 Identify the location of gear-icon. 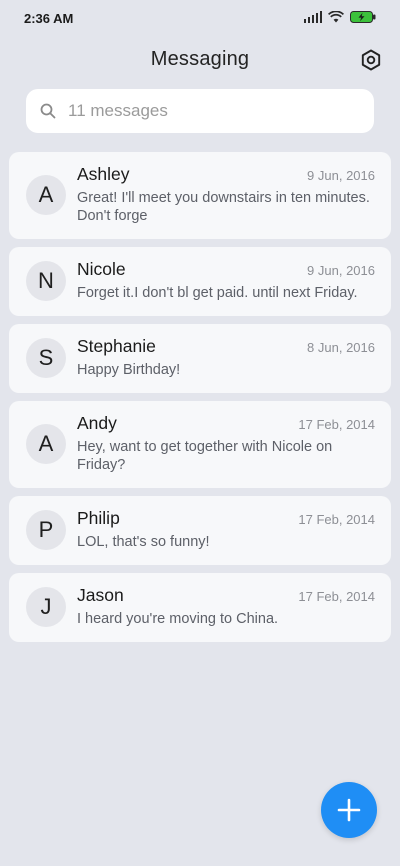
(371, 60).